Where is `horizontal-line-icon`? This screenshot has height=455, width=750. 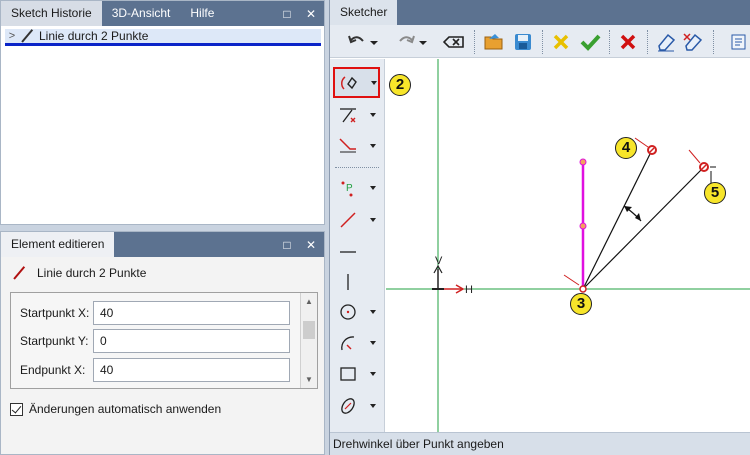 horizontal-line-icon is located at coordinates (348, 252).